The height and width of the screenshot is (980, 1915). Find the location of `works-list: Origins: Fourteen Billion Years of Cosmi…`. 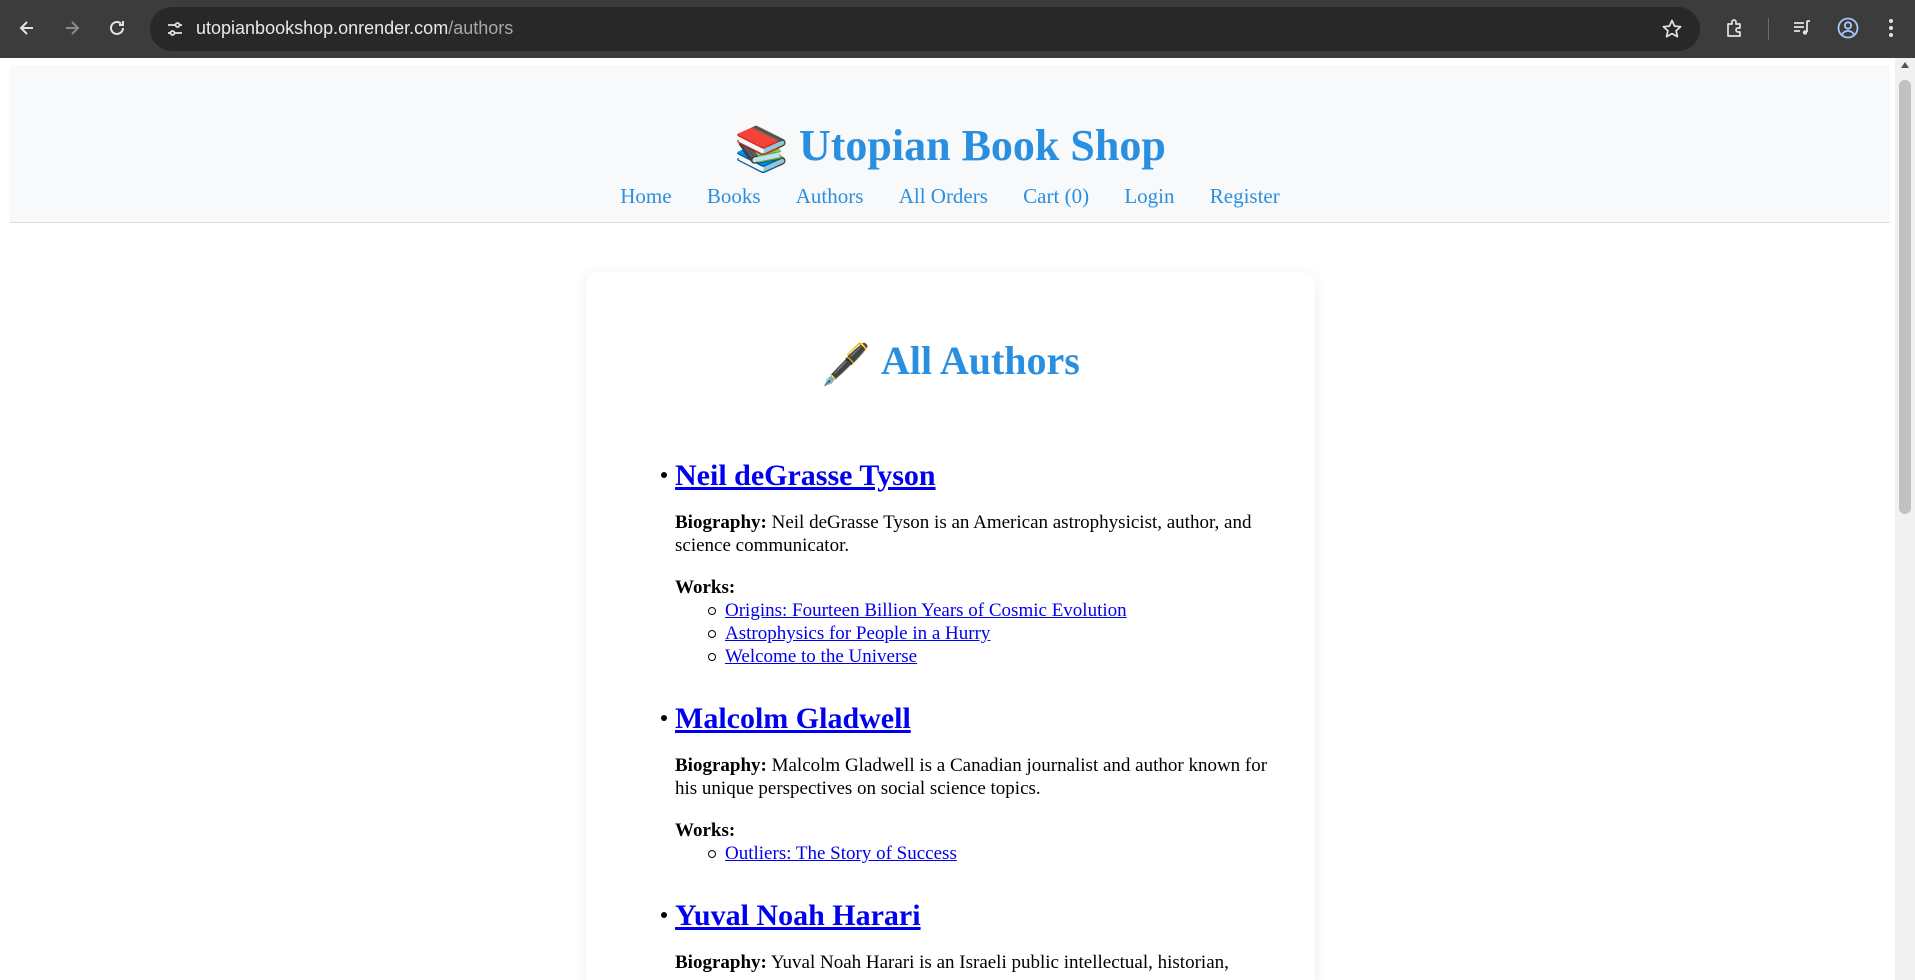

works-list: Origins: Fourteen Billion Years of Cosmi… is located at coordinates (975, 633).